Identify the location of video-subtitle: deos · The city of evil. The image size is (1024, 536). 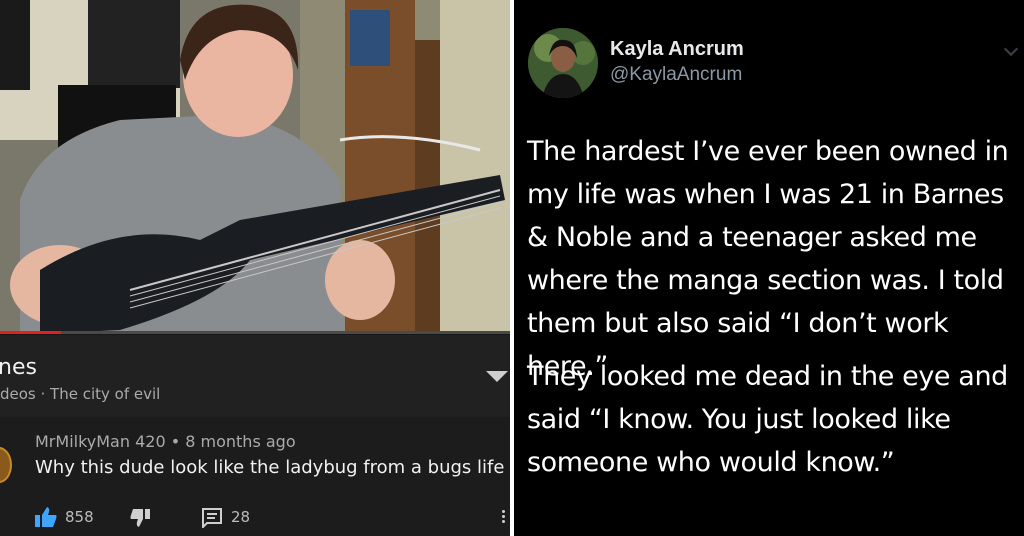
(80, 394).